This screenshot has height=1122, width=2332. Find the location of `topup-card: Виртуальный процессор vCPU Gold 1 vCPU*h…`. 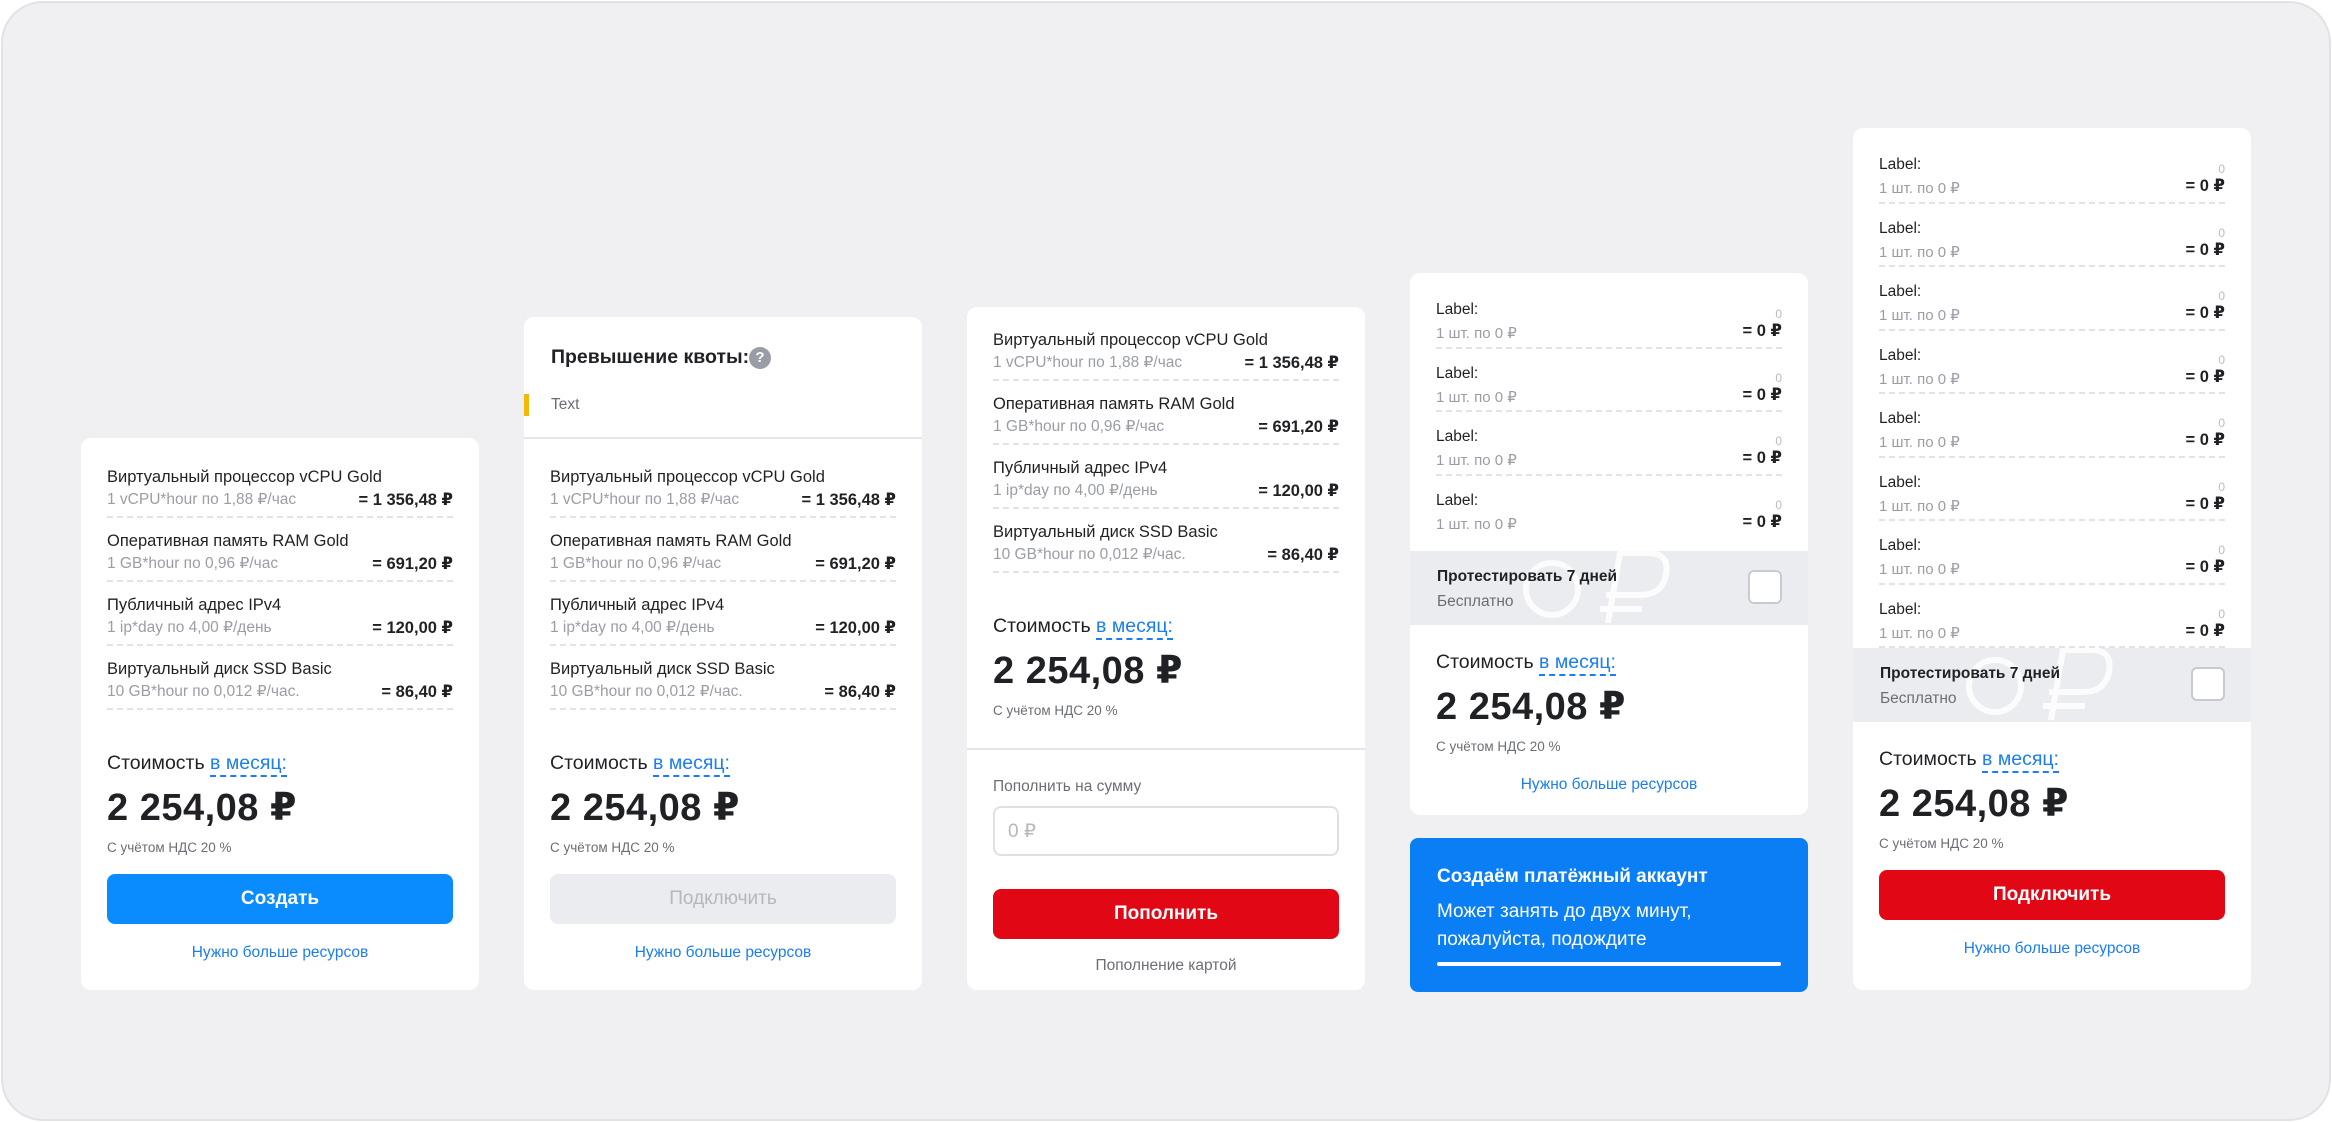

topup-card: Виртуальный процессор vCPU Gold 1 vCPU*h… is located at coordinates (1166, 648).